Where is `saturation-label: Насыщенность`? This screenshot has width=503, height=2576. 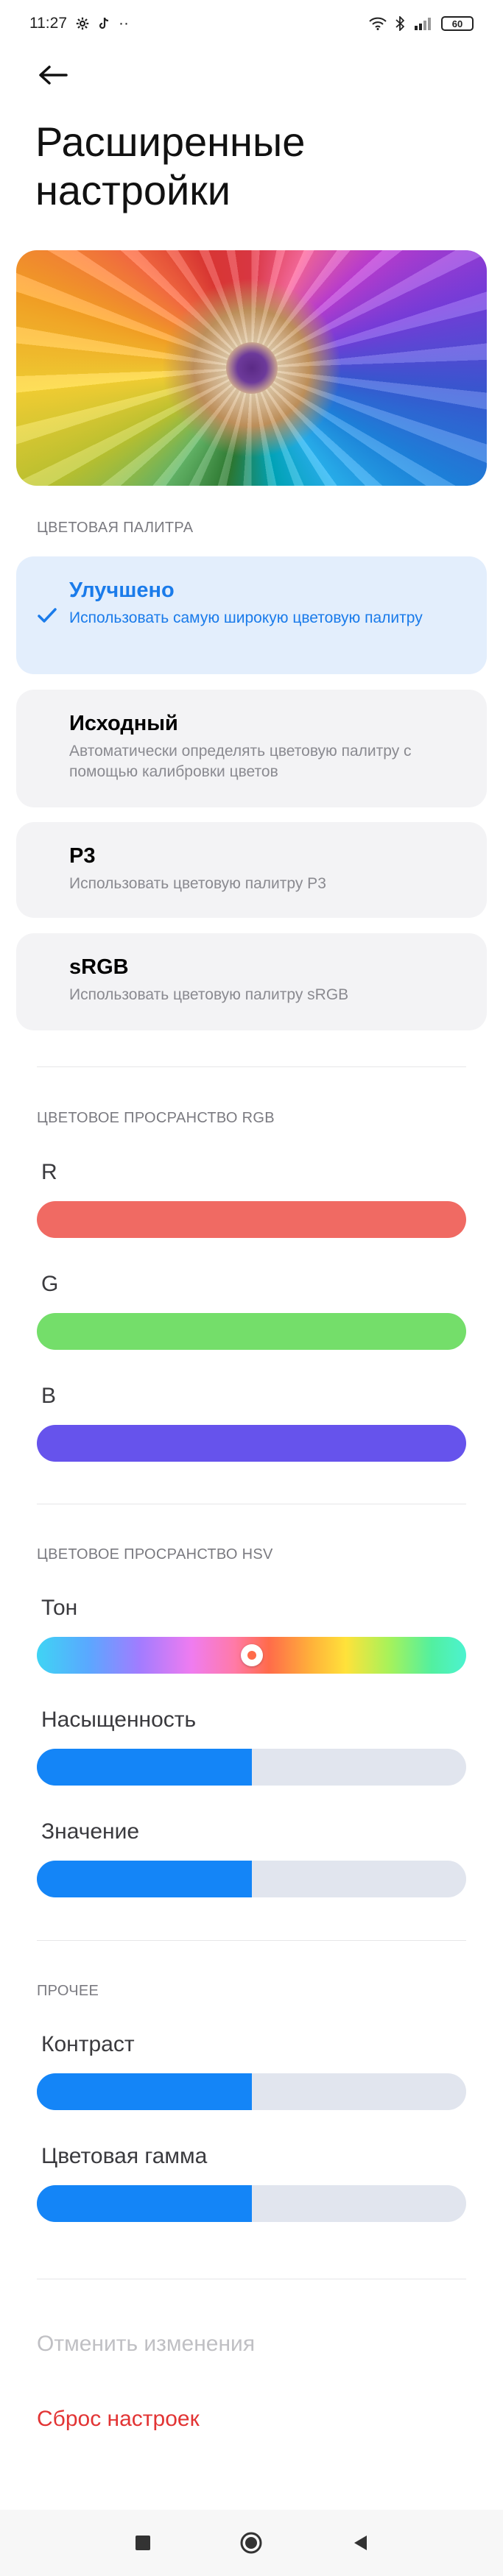 saturation-label: Насыщенность is located at coordinates (119, 1720).